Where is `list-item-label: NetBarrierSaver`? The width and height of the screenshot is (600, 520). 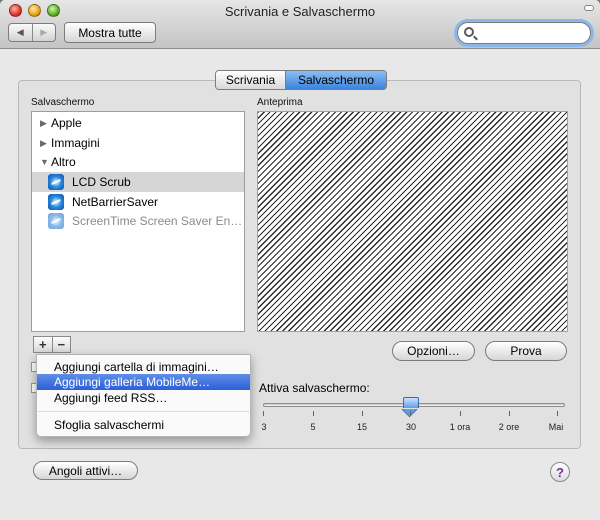 list-item-label: NetBarrierSaver is located at coordinates (115, 202).